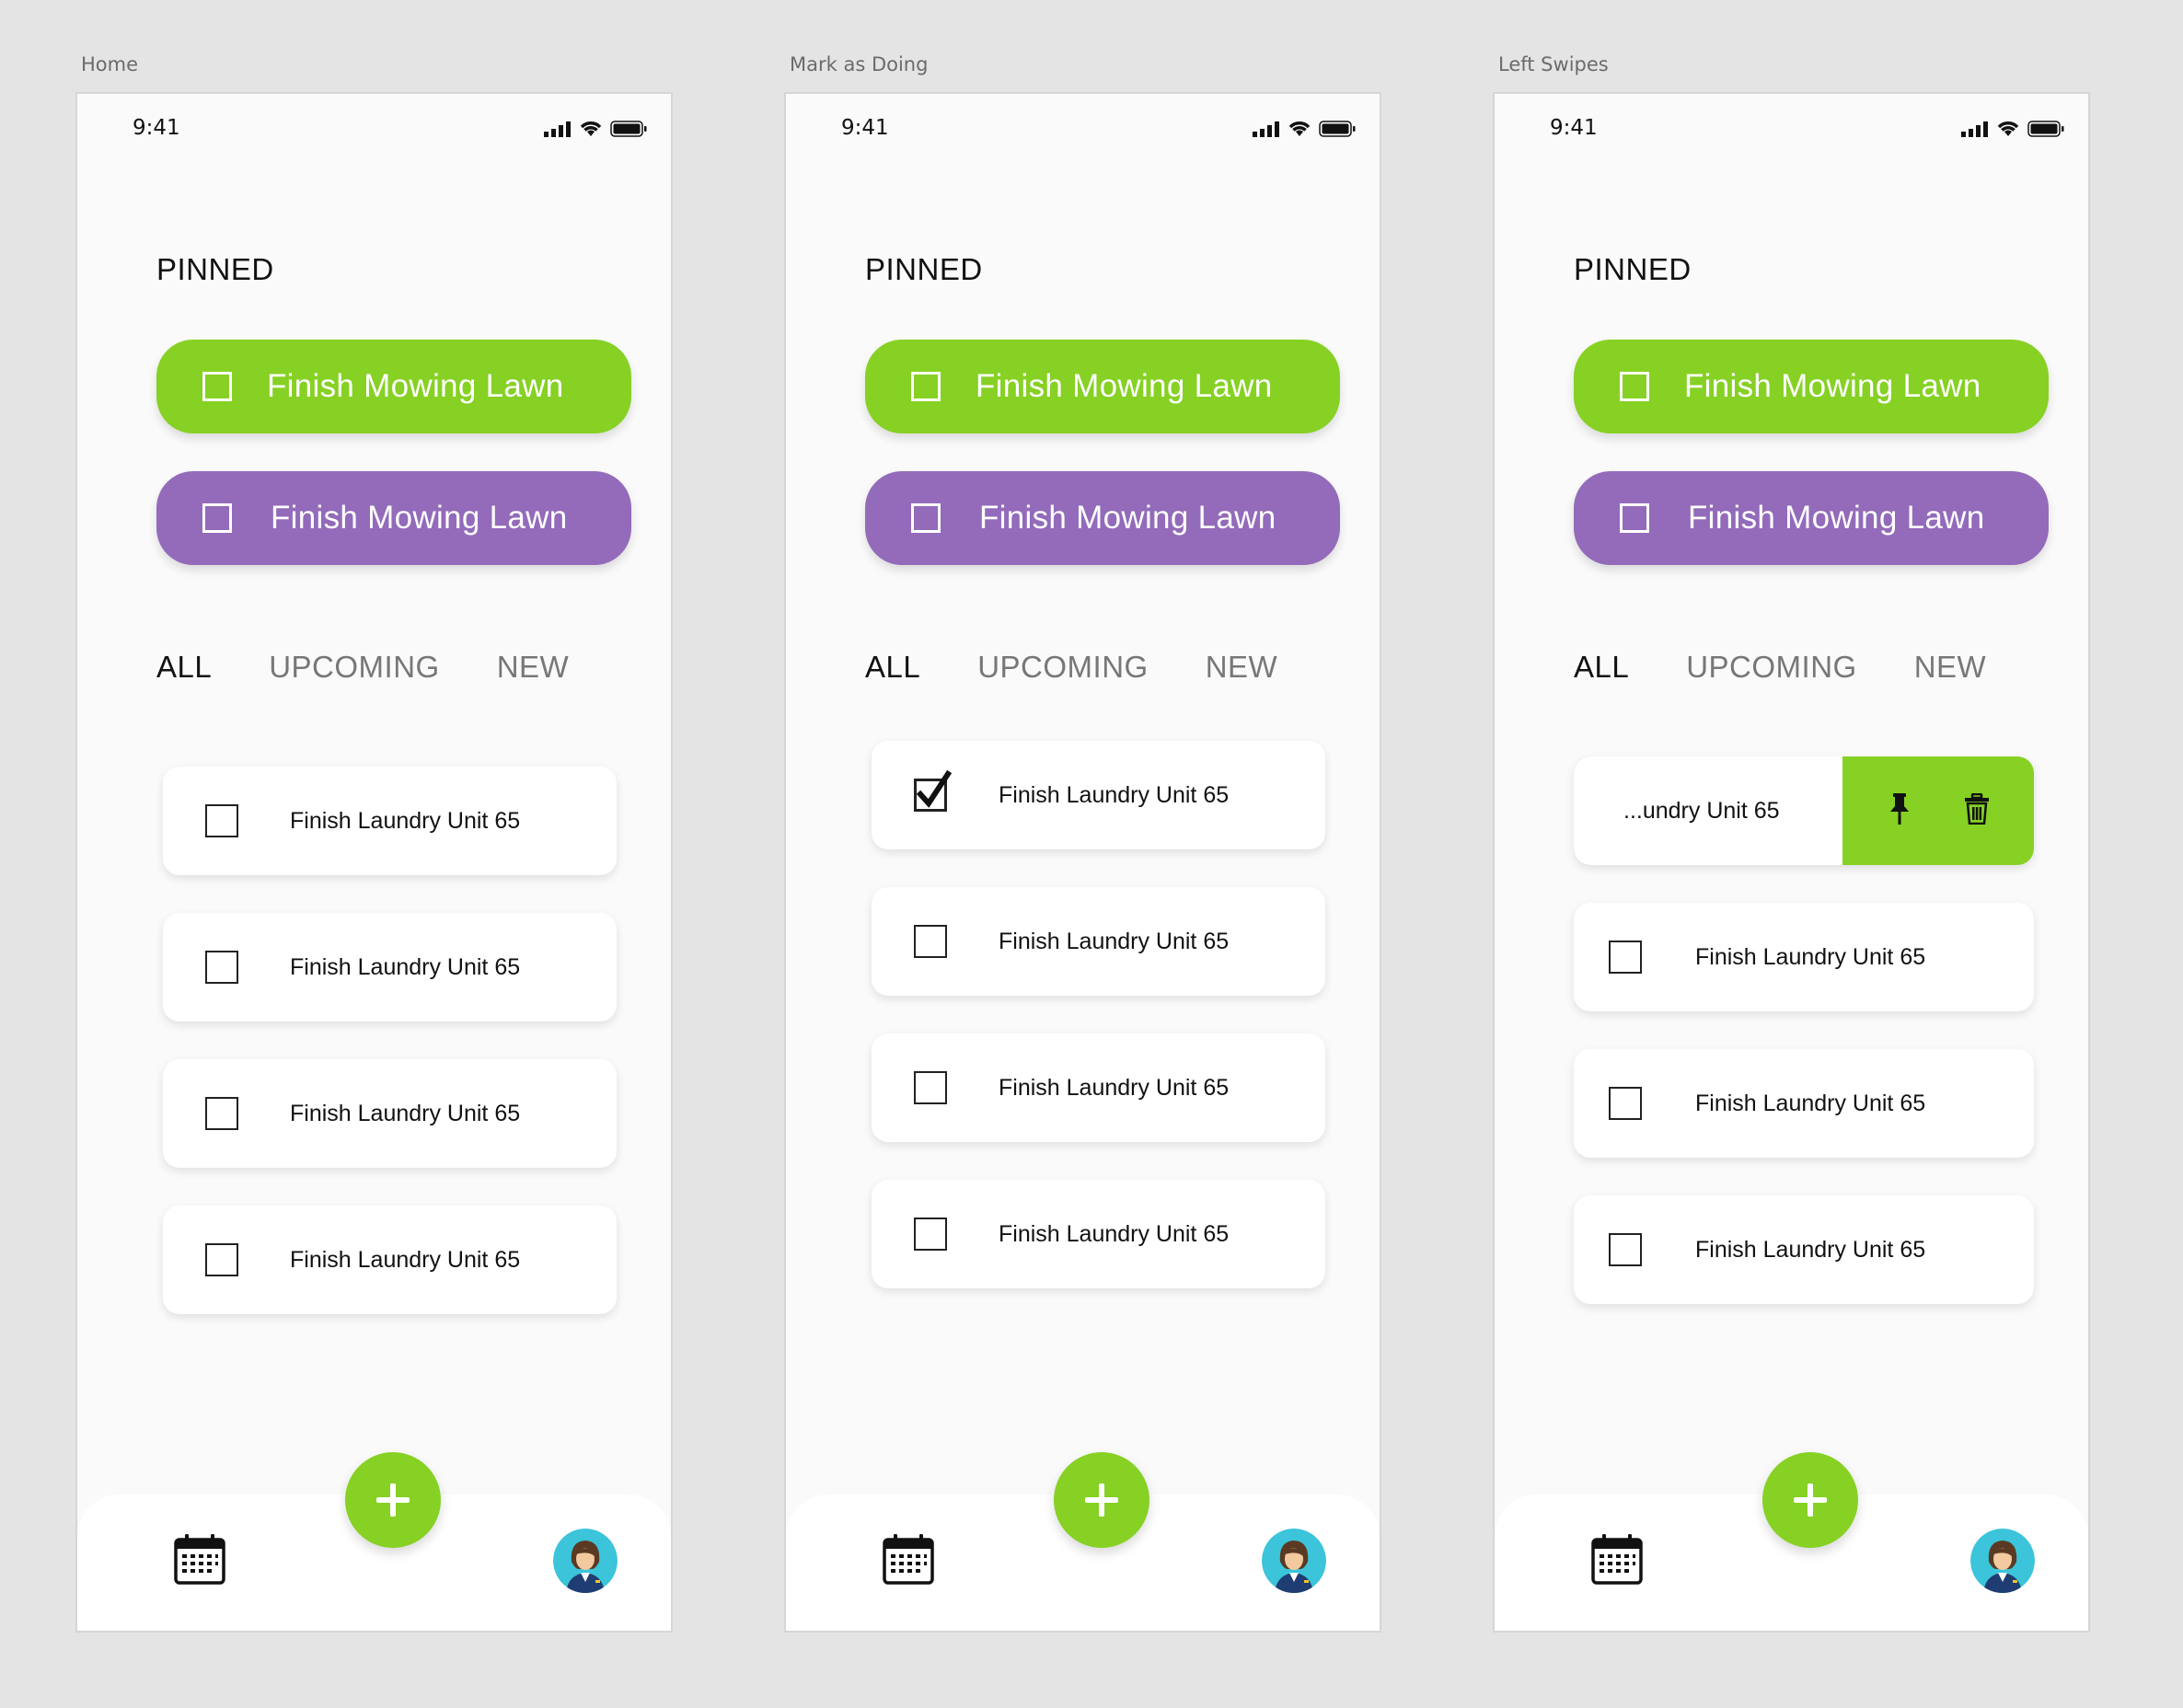 This screenshot has width=2183, height=1708. Describe the element at coordinates (2046, 129) in the screenshot. I see `battery-icon` at that location.